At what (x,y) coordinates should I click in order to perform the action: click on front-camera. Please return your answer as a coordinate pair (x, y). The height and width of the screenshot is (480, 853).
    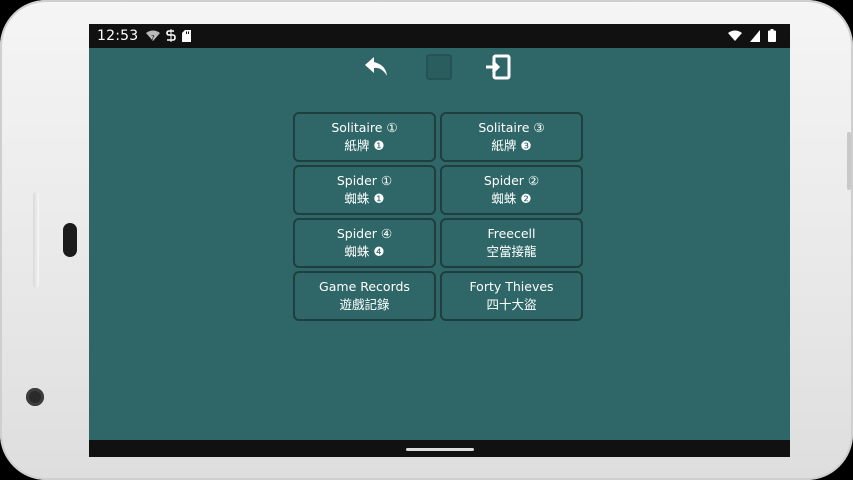
    Looking at the image, I should click on (35, 397).